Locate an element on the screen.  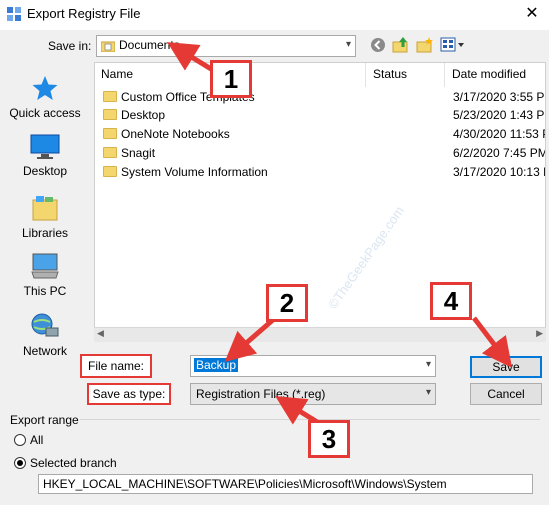
file-date: 5/23/2020 1:43 PM is located at coordinates (499, 115).